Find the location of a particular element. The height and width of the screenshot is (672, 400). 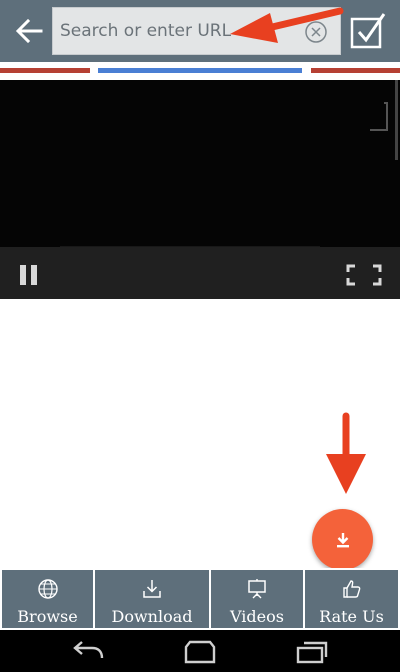

accent-line-right is located at coordinates (355, 70).